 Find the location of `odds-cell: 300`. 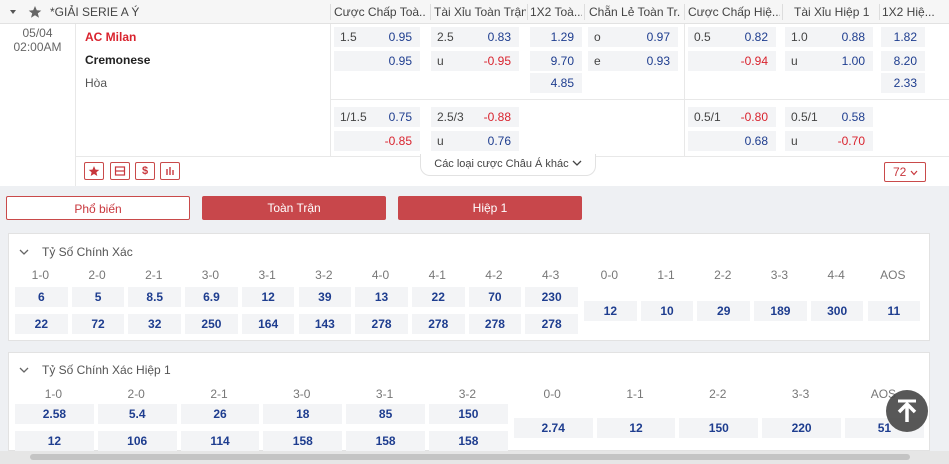

odds-cell: 300 is located at coordinates (837, 310).